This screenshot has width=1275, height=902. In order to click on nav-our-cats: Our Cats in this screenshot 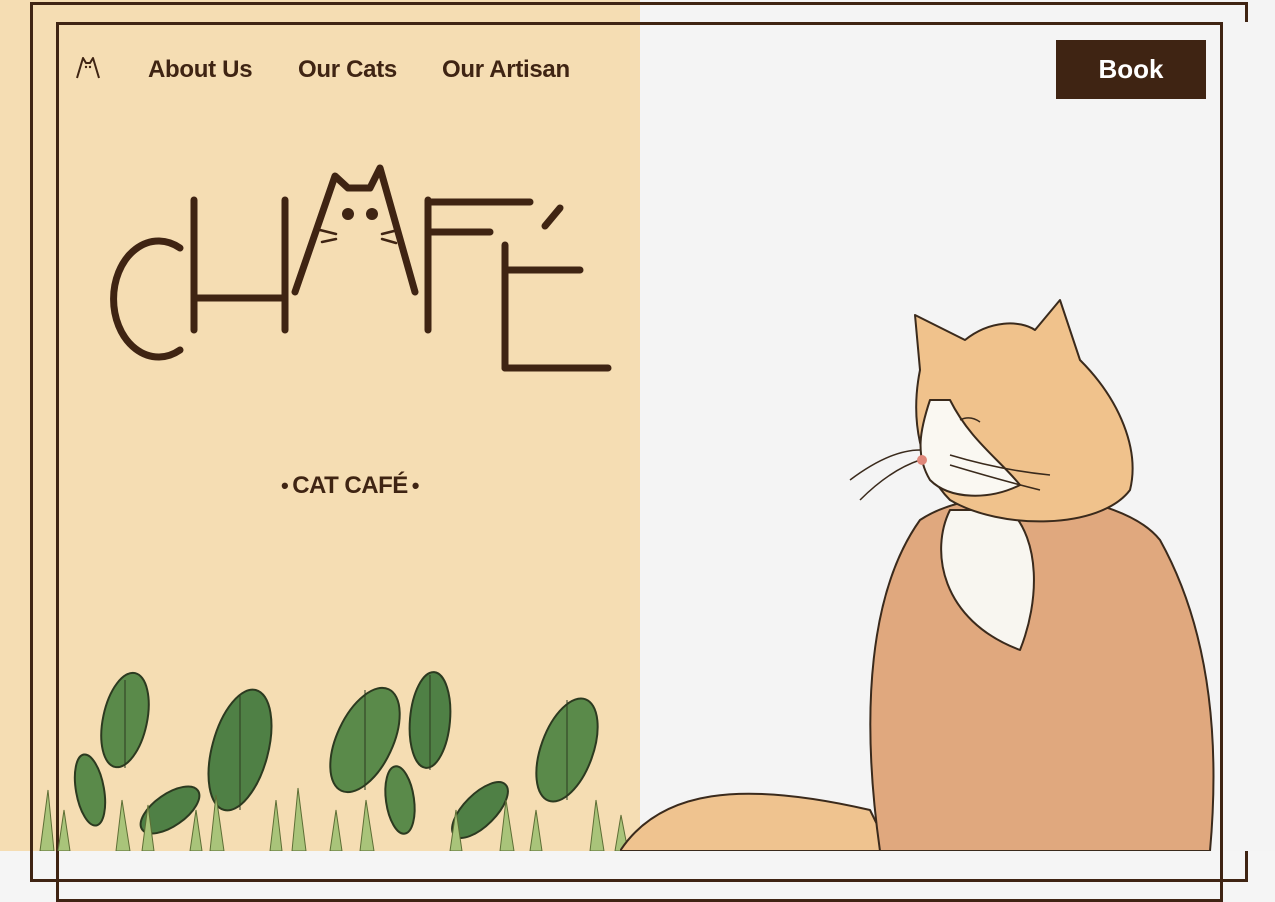, I will do `click(347, 70)`.